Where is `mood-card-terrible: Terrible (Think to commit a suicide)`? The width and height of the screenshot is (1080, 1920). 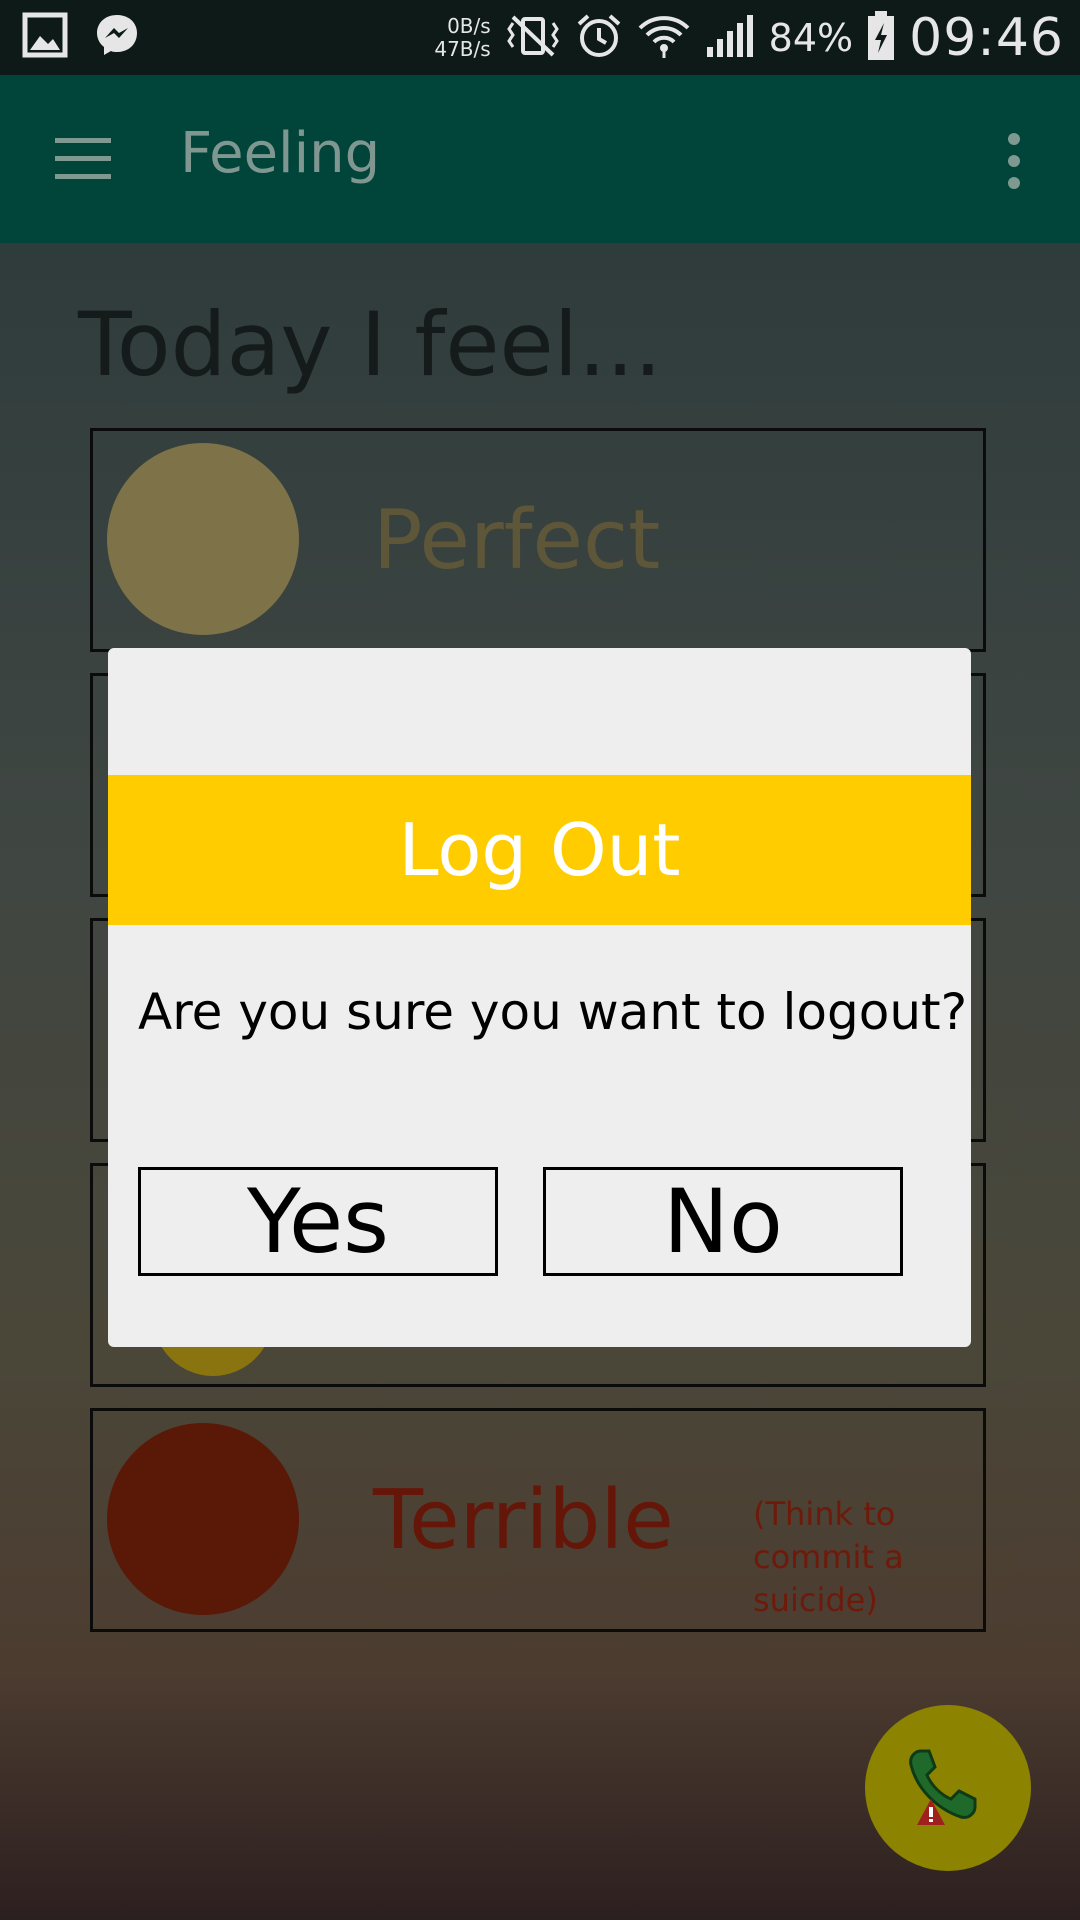
mood-card-terrible: Terrible (Think to commit a suicide) is located at coordinates (538, 1520).